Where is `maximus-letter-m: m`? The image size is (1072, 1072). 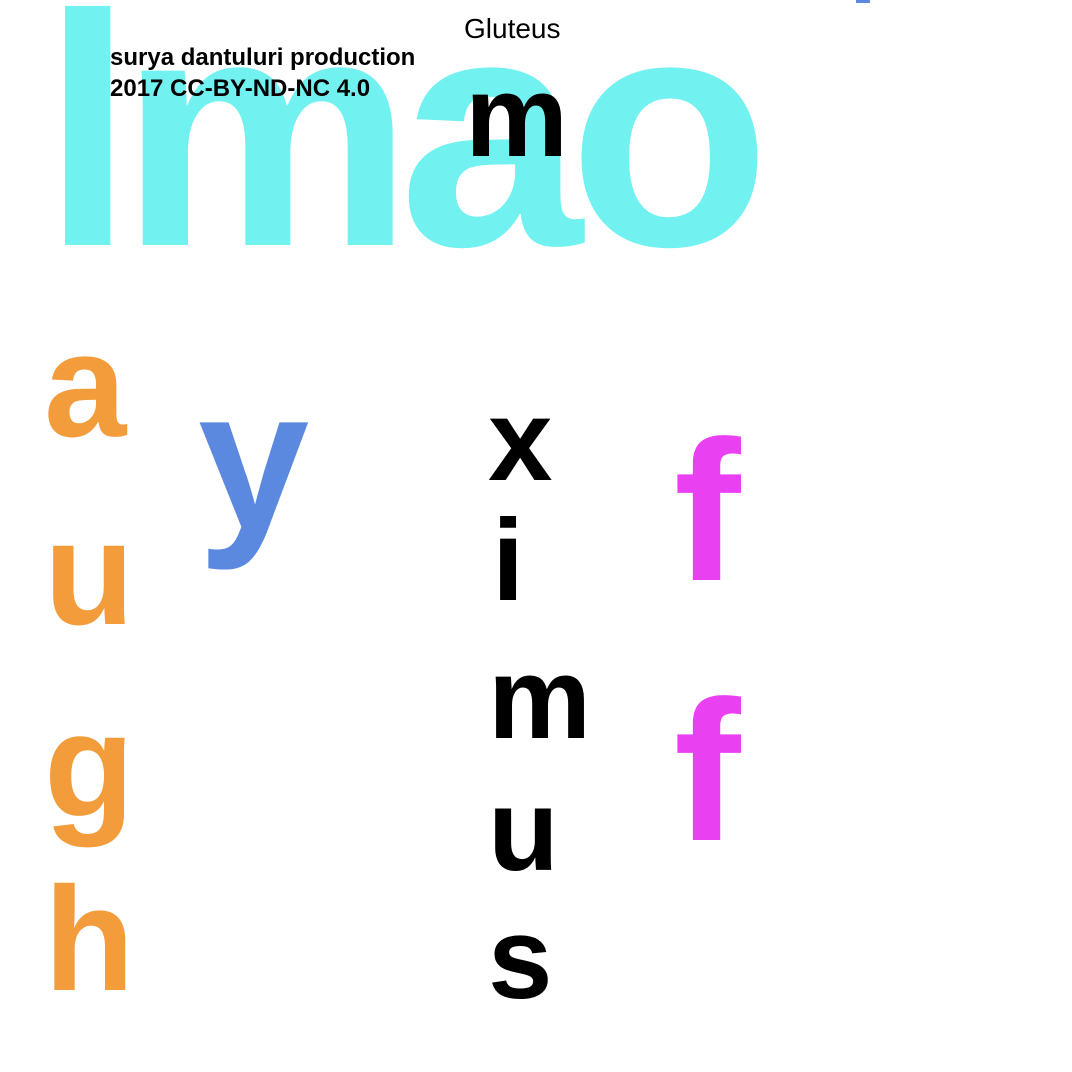
maximus-letter-m: m is located at coordinates (540, 698).